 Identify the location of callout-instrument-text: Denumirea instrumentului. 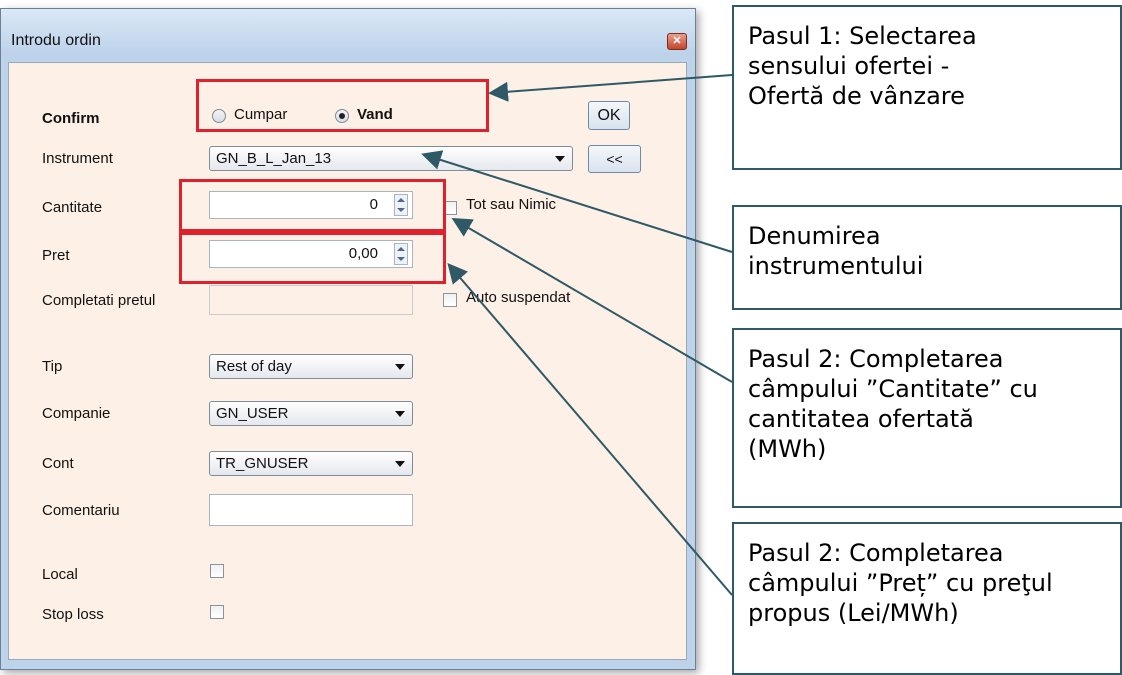
(836, 251).